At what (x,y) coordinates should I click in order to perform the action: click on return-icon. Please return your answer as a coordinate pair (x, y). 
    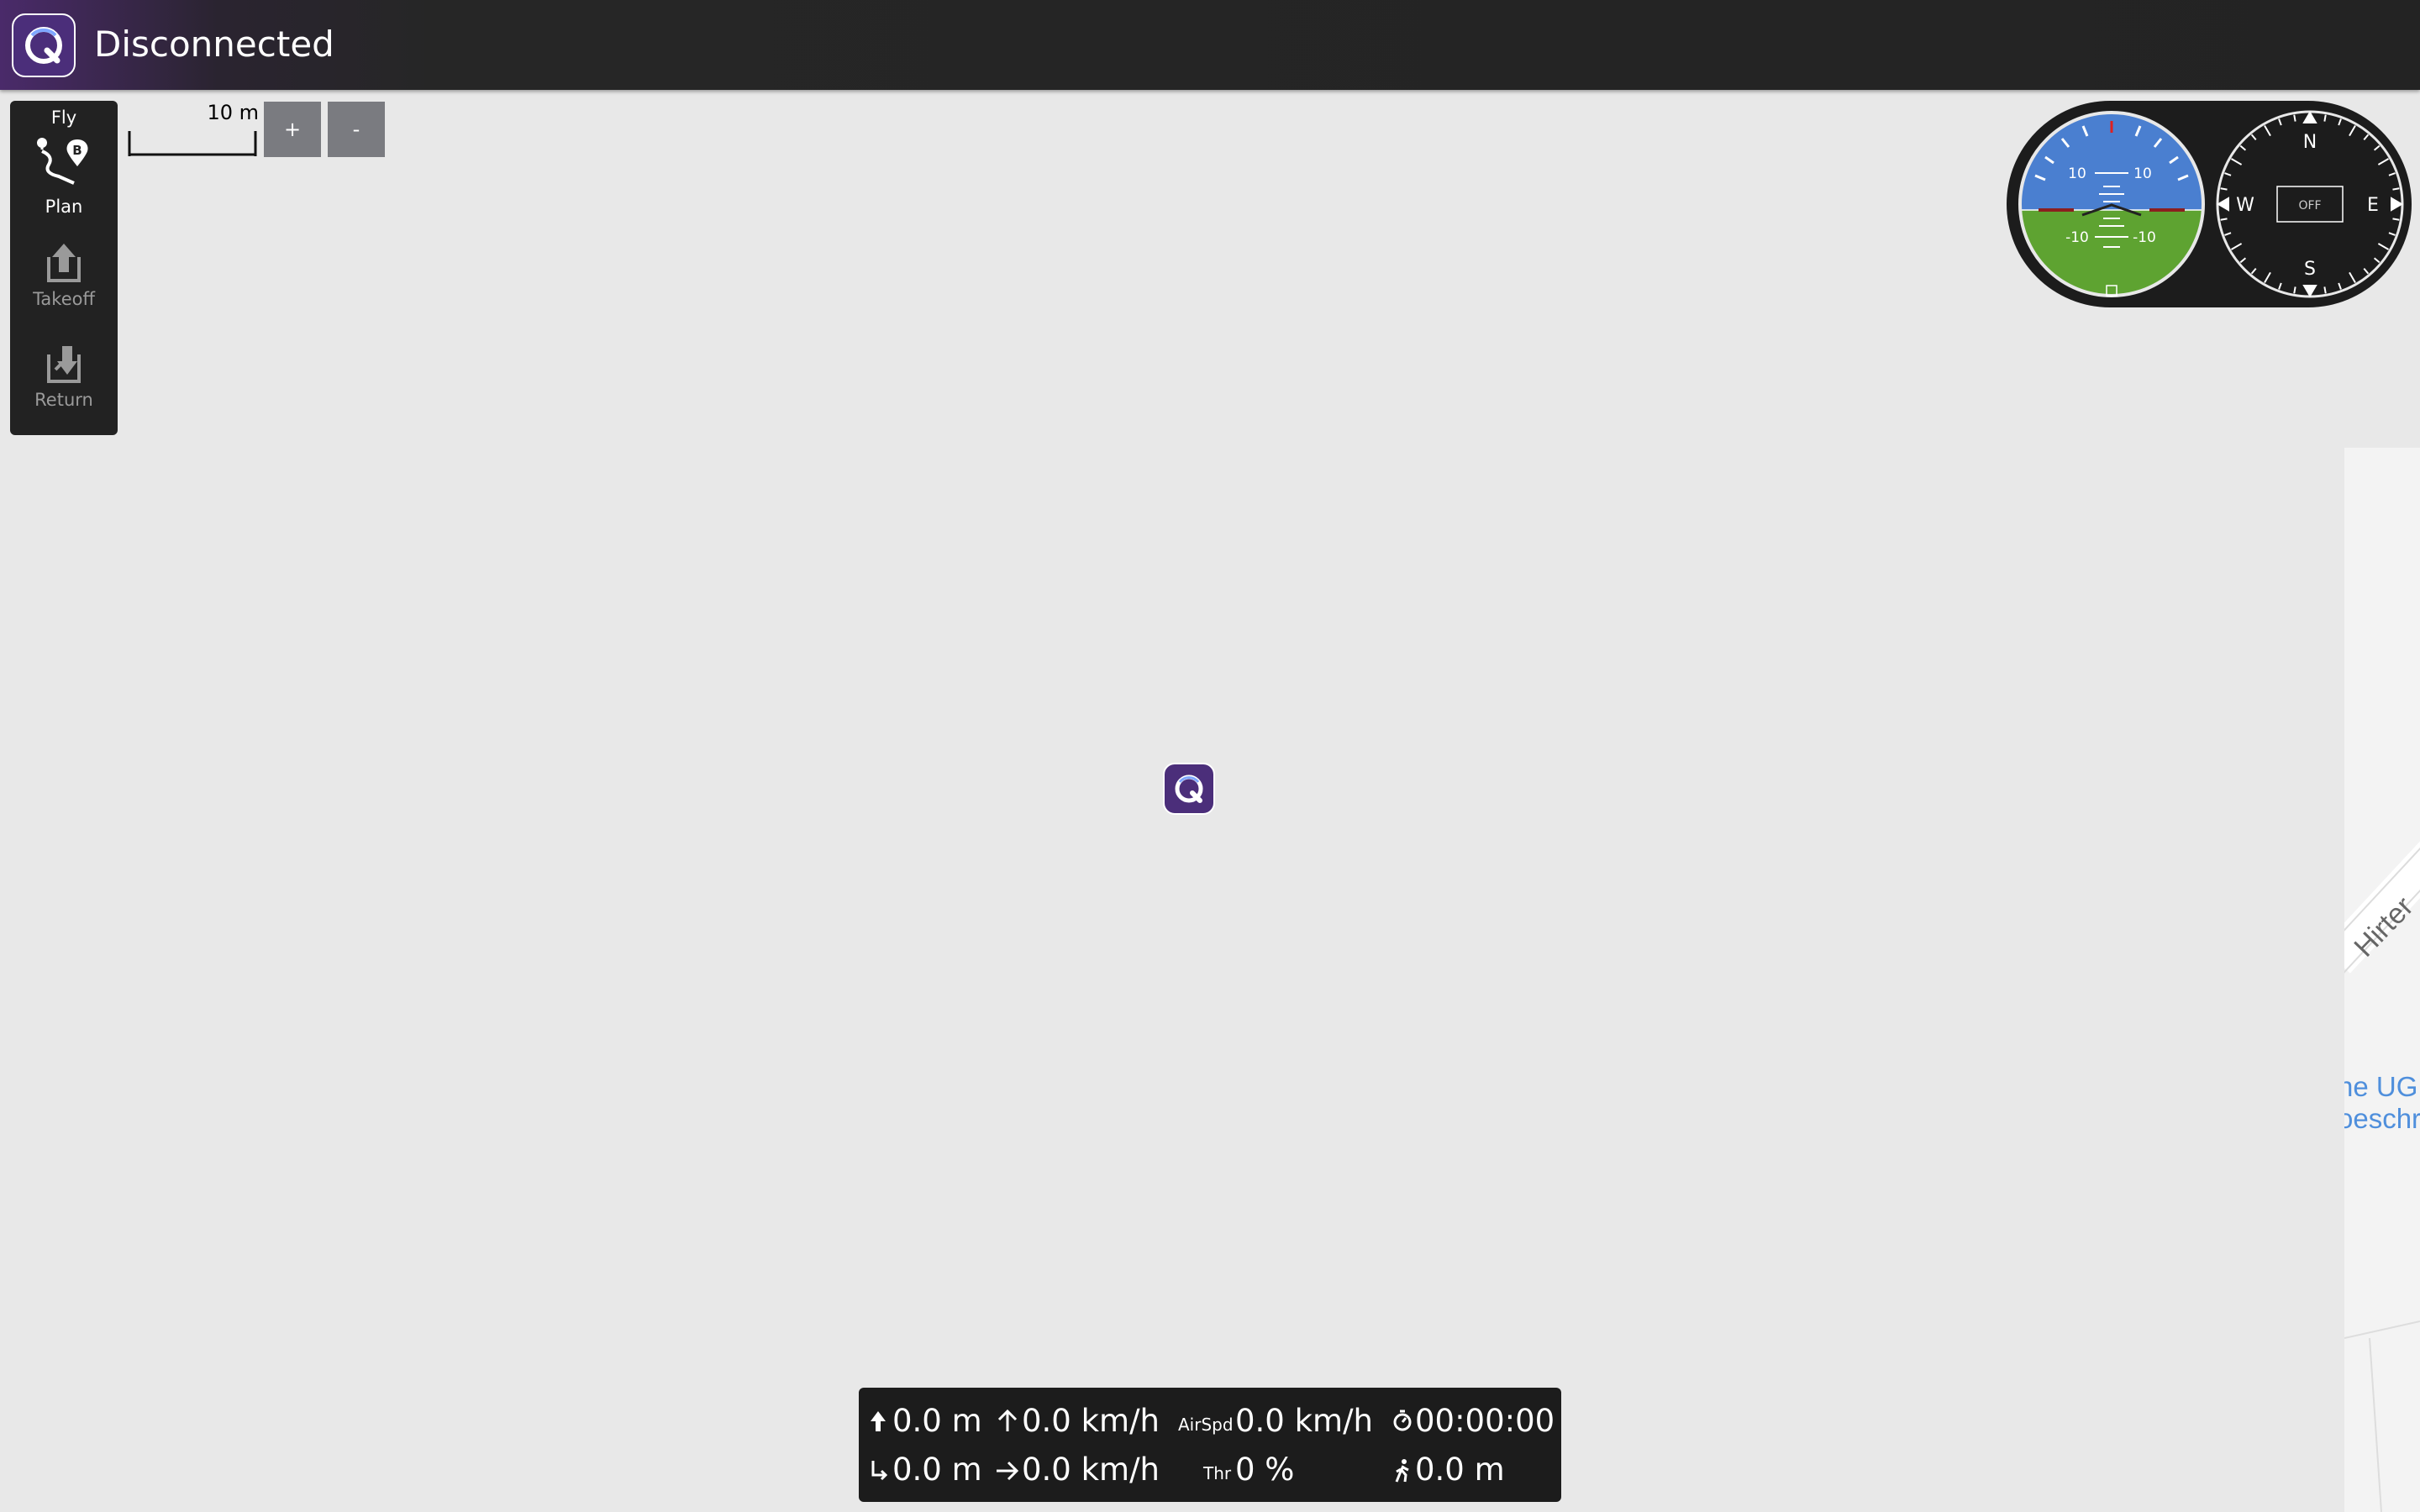
    Looking at the image, I should click on (64, 364).